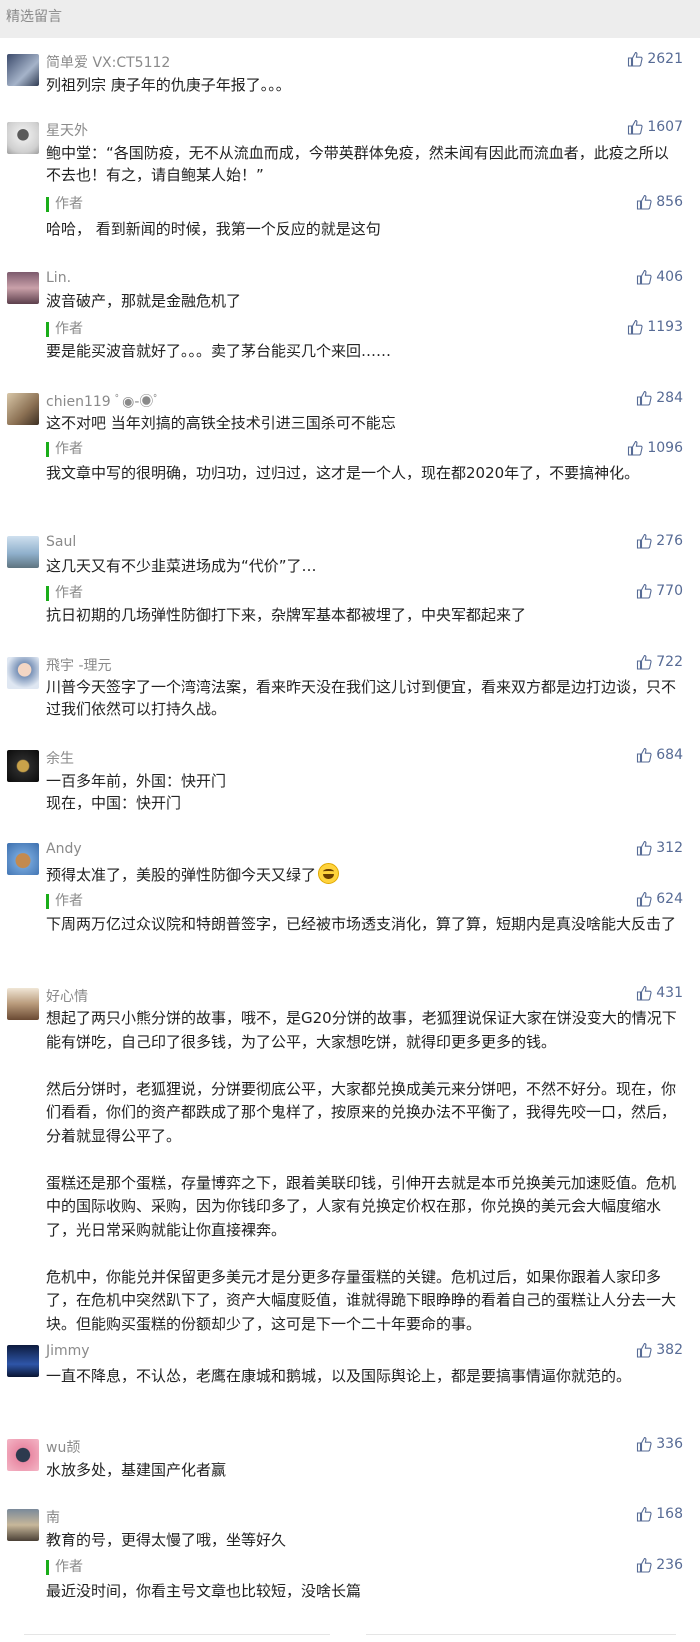 This screenshot has width=700, height=1642. What do you see at coordinates (53, 1517) in the screenshot?
I see `comment-nickname: 南` at bounding box center [53, 1517].